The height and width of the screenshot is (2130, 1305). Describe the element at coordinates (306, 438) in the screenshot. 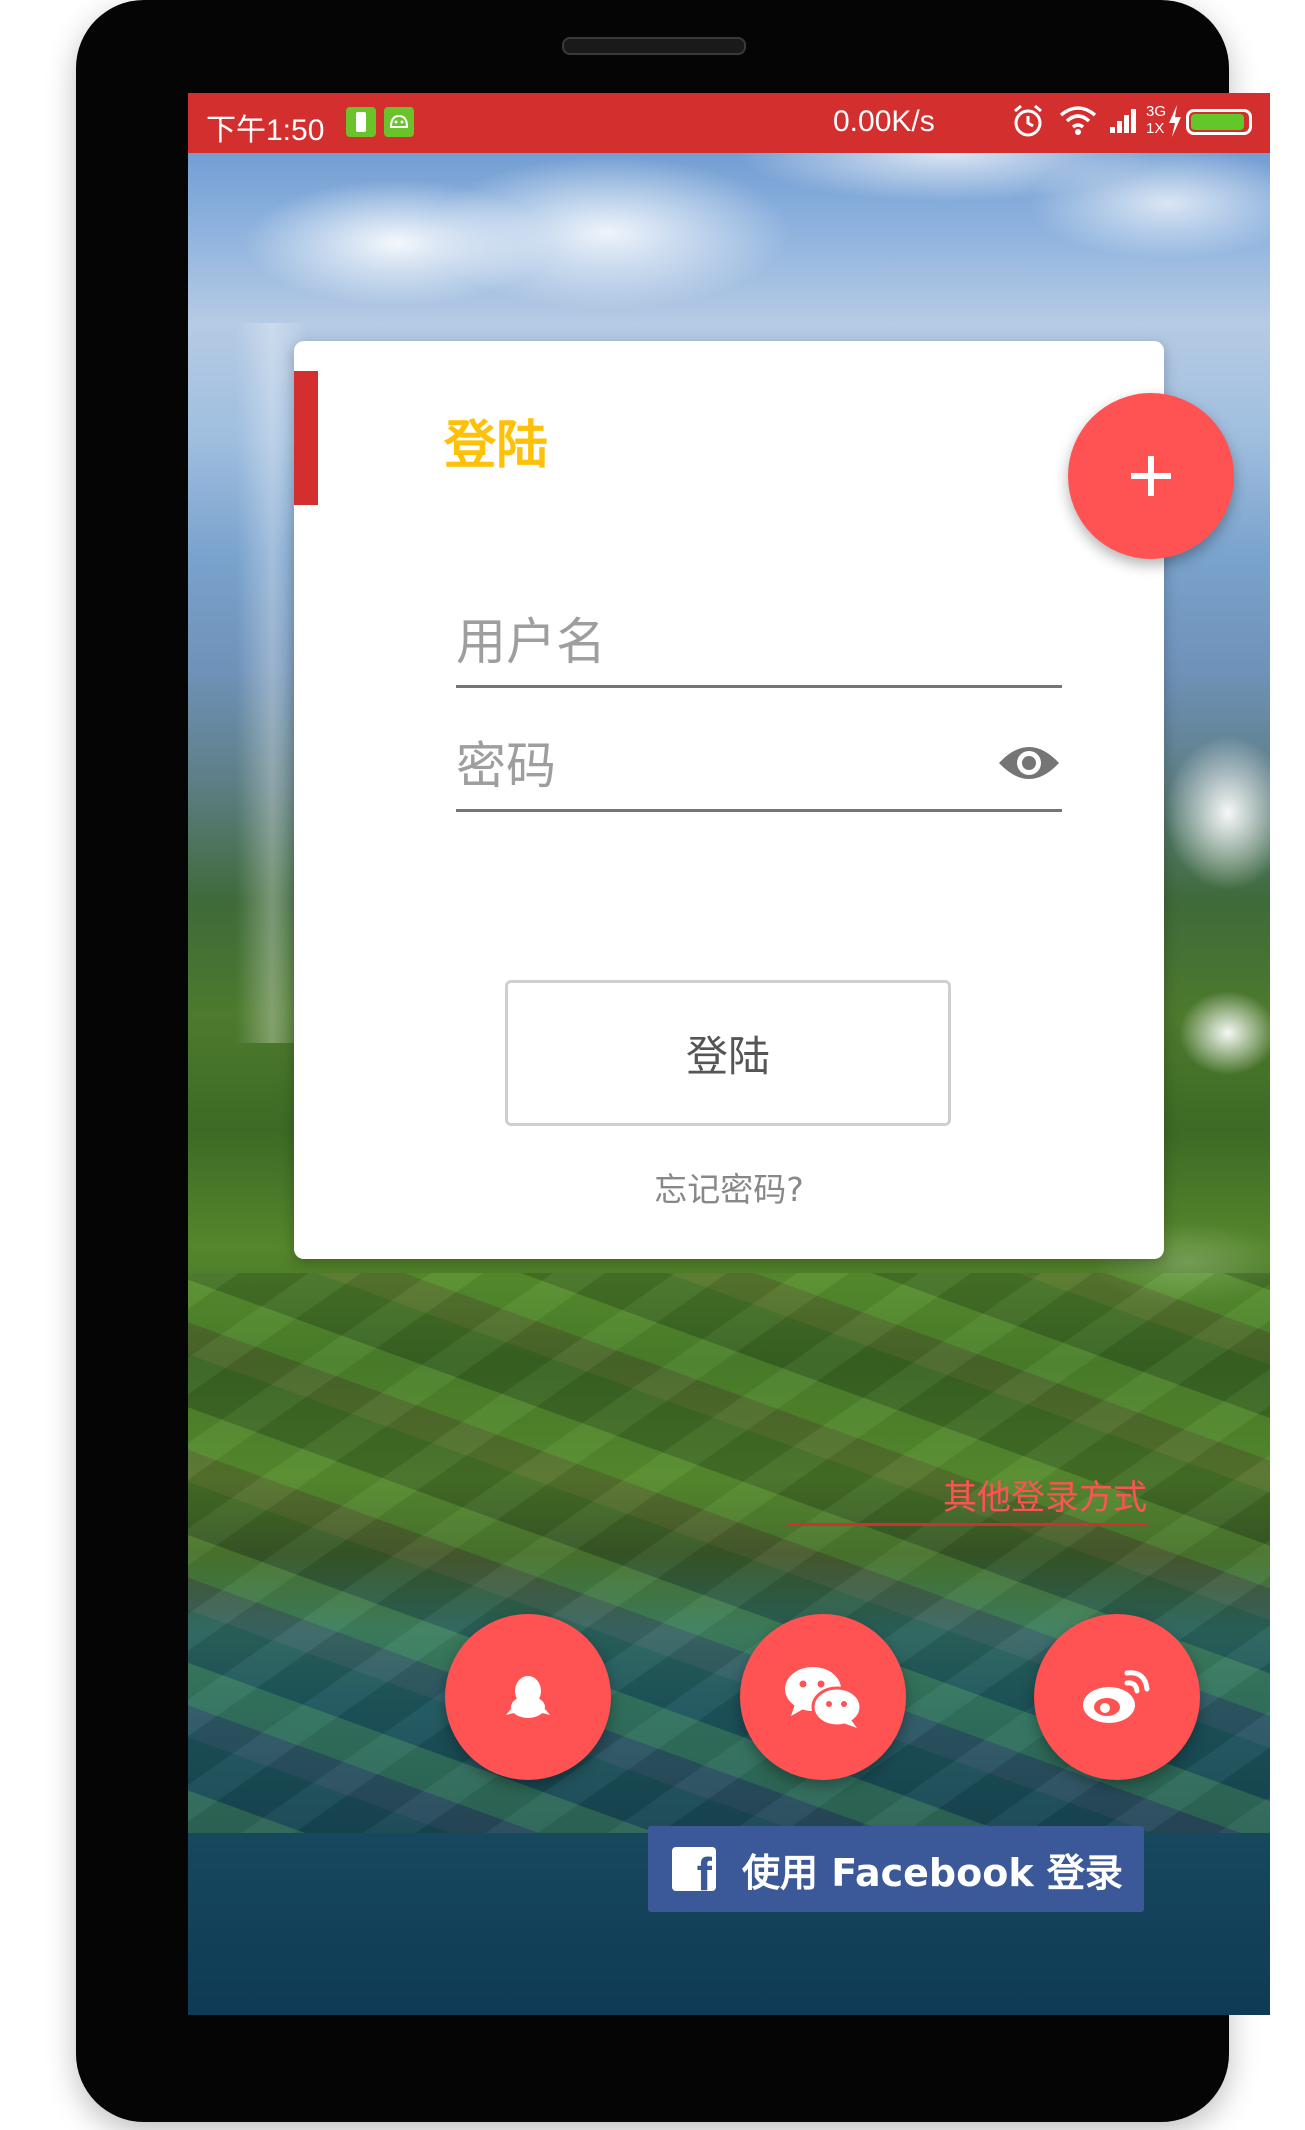

I see `card-accent-bar` at that location.